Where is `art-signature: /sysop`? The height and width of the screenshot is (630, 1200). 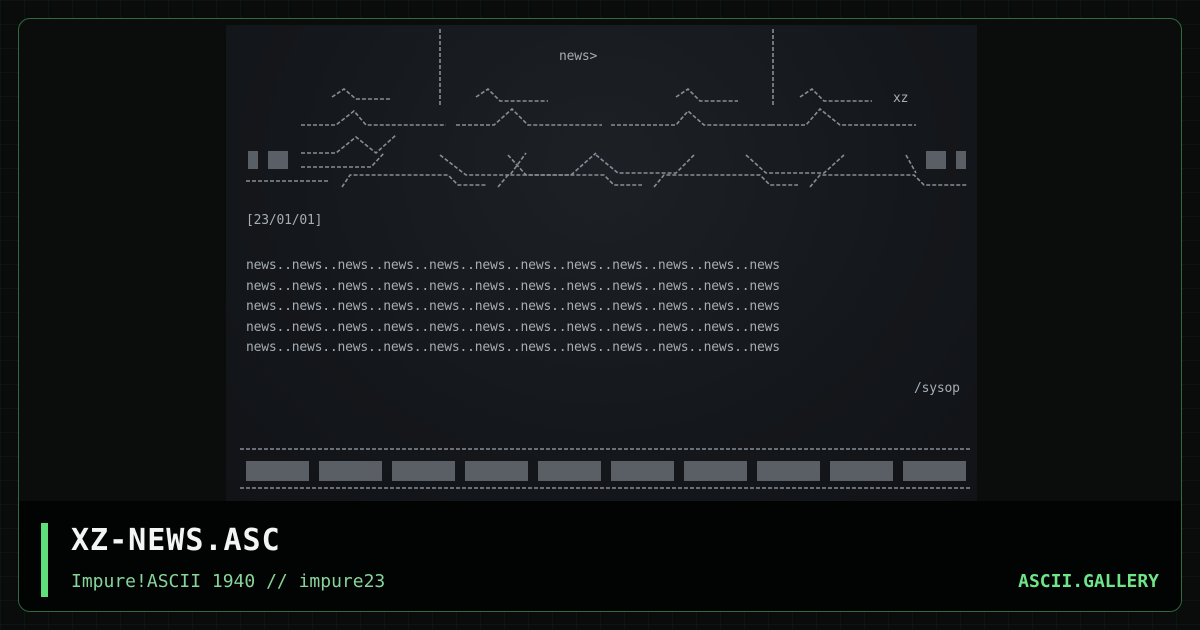
art-signature: /sysop is located at coordinates (937, 388).